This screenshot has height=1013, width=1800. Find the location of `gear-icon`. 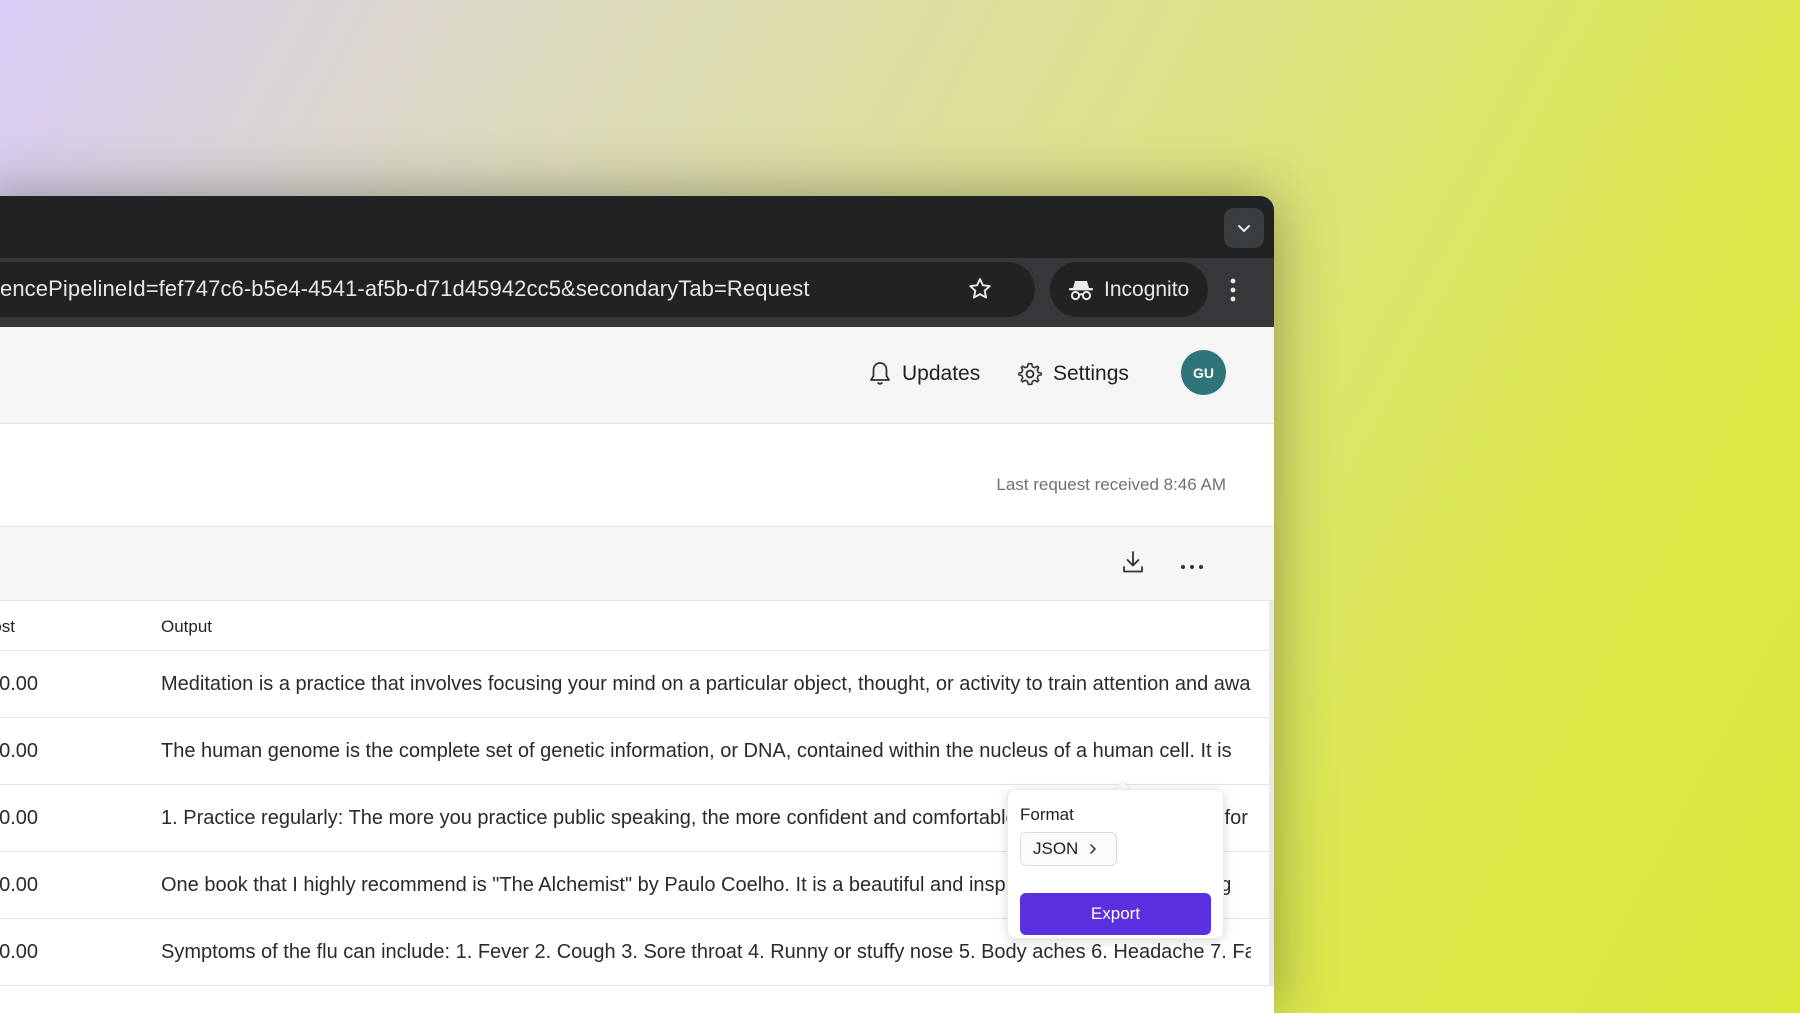

gear-icon is located at coordinates (1030, 374).